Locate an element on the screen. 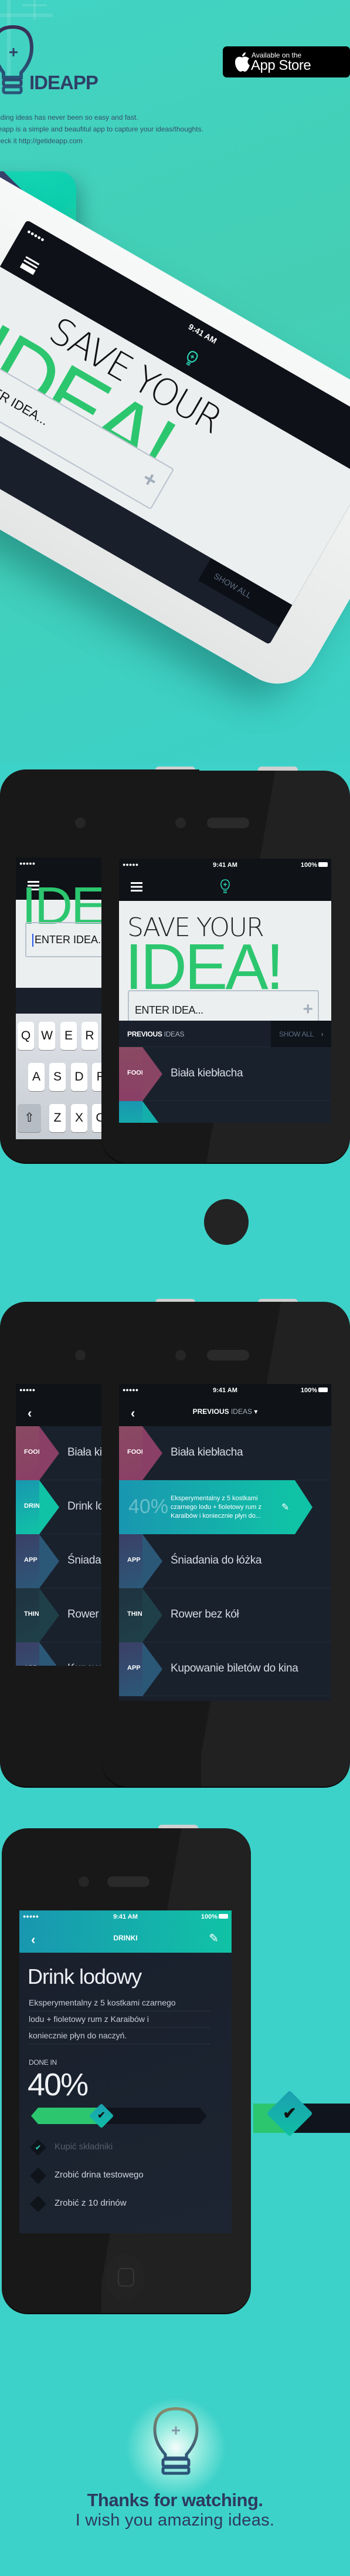 The image size is (350, 2576). key: Q is located at coordinates (26, 1036).